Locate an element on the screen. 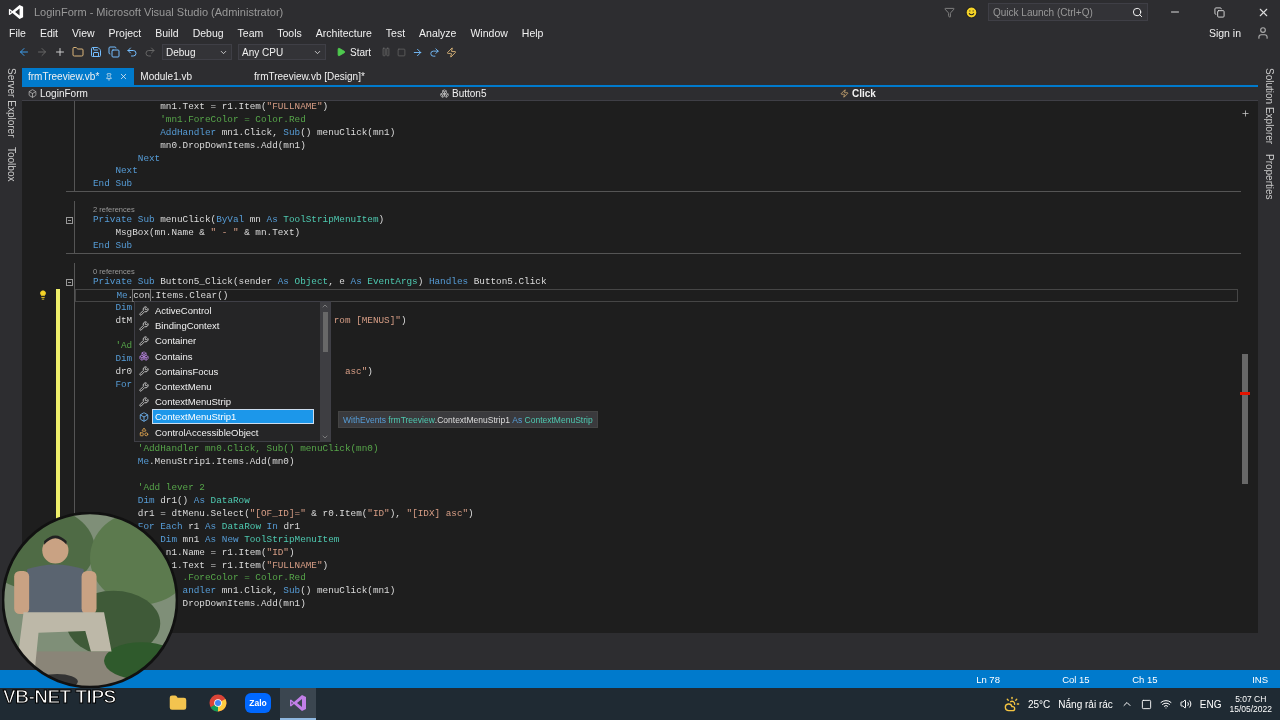  taskbar-app is located at coordinates (298, 704).